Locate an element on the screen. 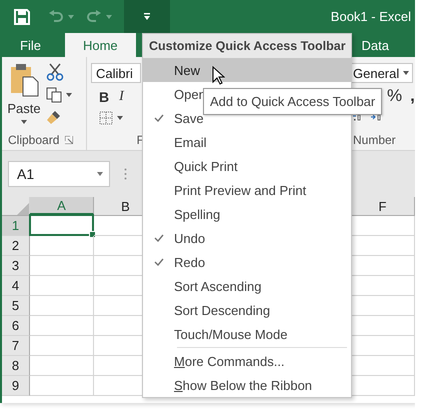  tooltip: Add to Quick Access Toolbar is located at coordinates (292, 101).